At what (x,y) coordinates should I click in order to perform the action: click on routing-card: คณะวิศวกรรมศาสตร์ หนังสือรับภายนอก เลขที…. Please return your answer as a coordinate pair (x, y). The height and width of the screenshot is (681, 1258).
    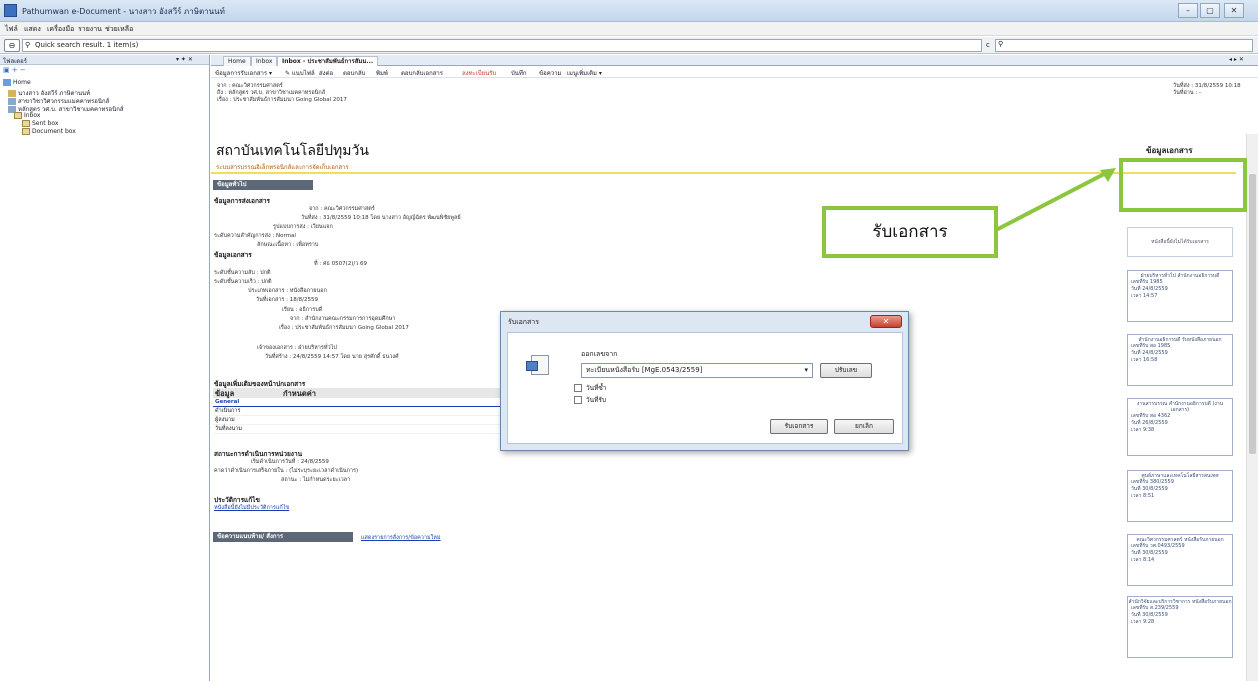
    Looking at the image, I should click on (1180, 560).